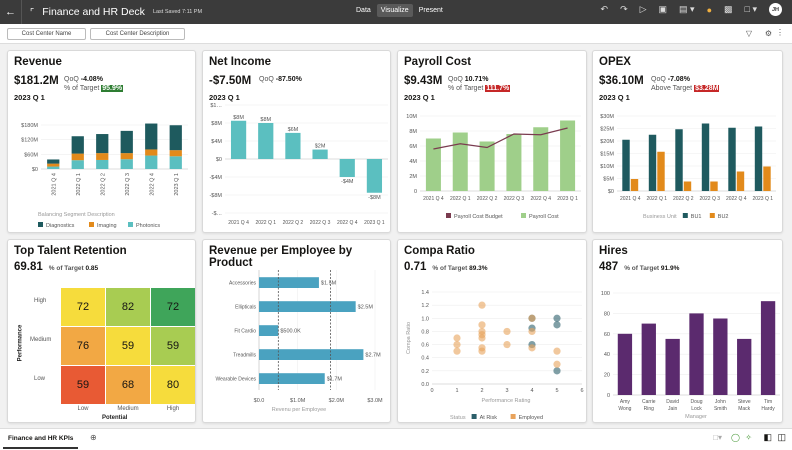  What do you see at coordinates (506, 401) in the screenshot?
I see `x-axis-title: Performance Rating` at bounding box center [506, 401].